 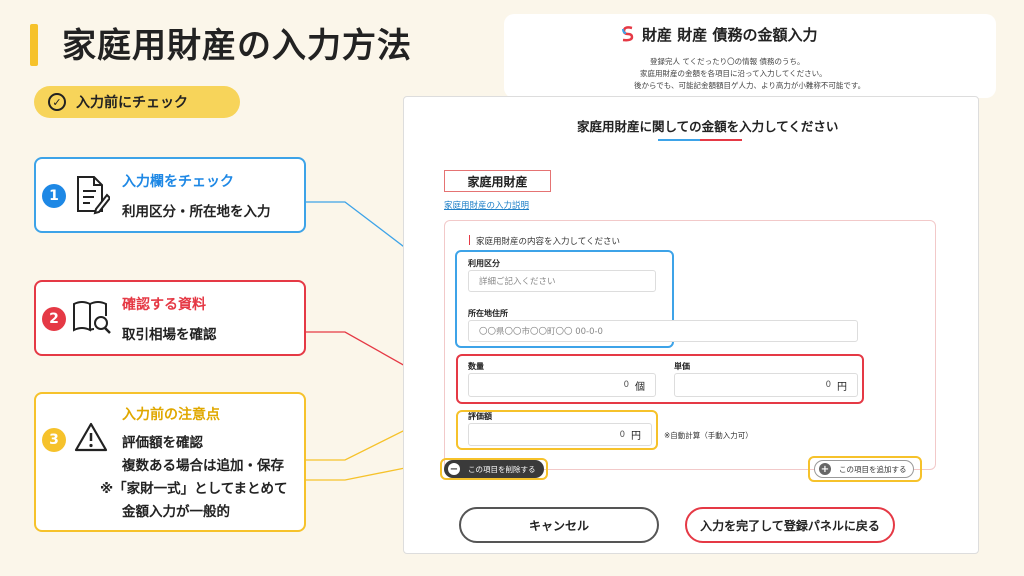 I want to click on document-pencil-icon, so click(x=93, y=195).